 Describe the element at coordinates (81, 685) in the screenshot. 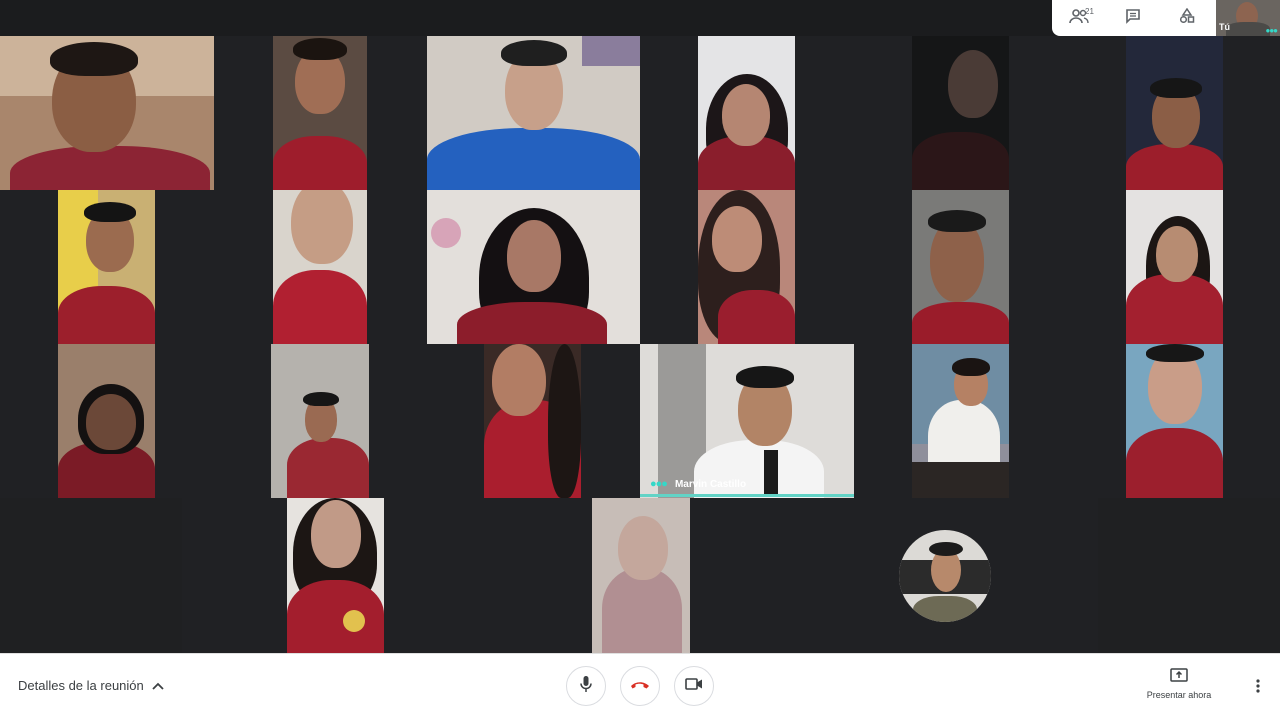

I see `meeting-details-label: Detalles de la reunión` at that location.